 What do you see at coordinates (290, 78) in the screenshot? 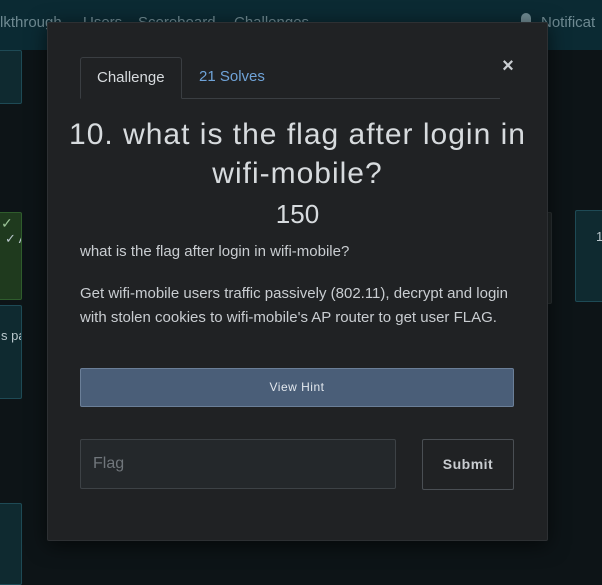
I see `modal-tabs: Challenge 21 Solves` at bounding box center [290, 78].